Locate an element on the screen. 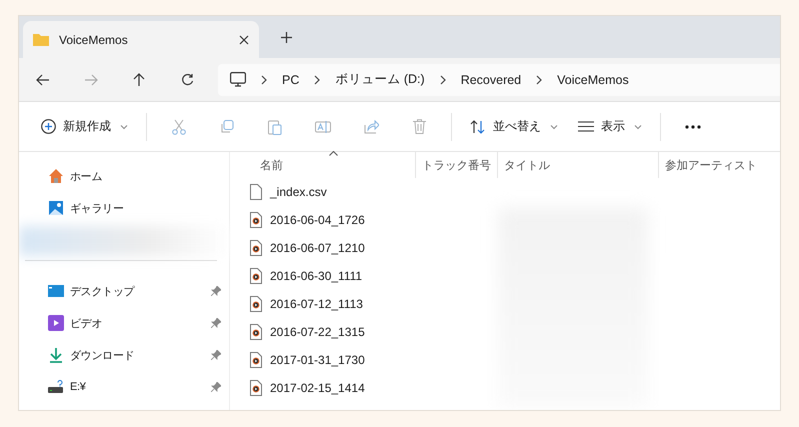 This screenshot has width=799, height=427. file-row: _index.csv is located at coordinates (505, 192).